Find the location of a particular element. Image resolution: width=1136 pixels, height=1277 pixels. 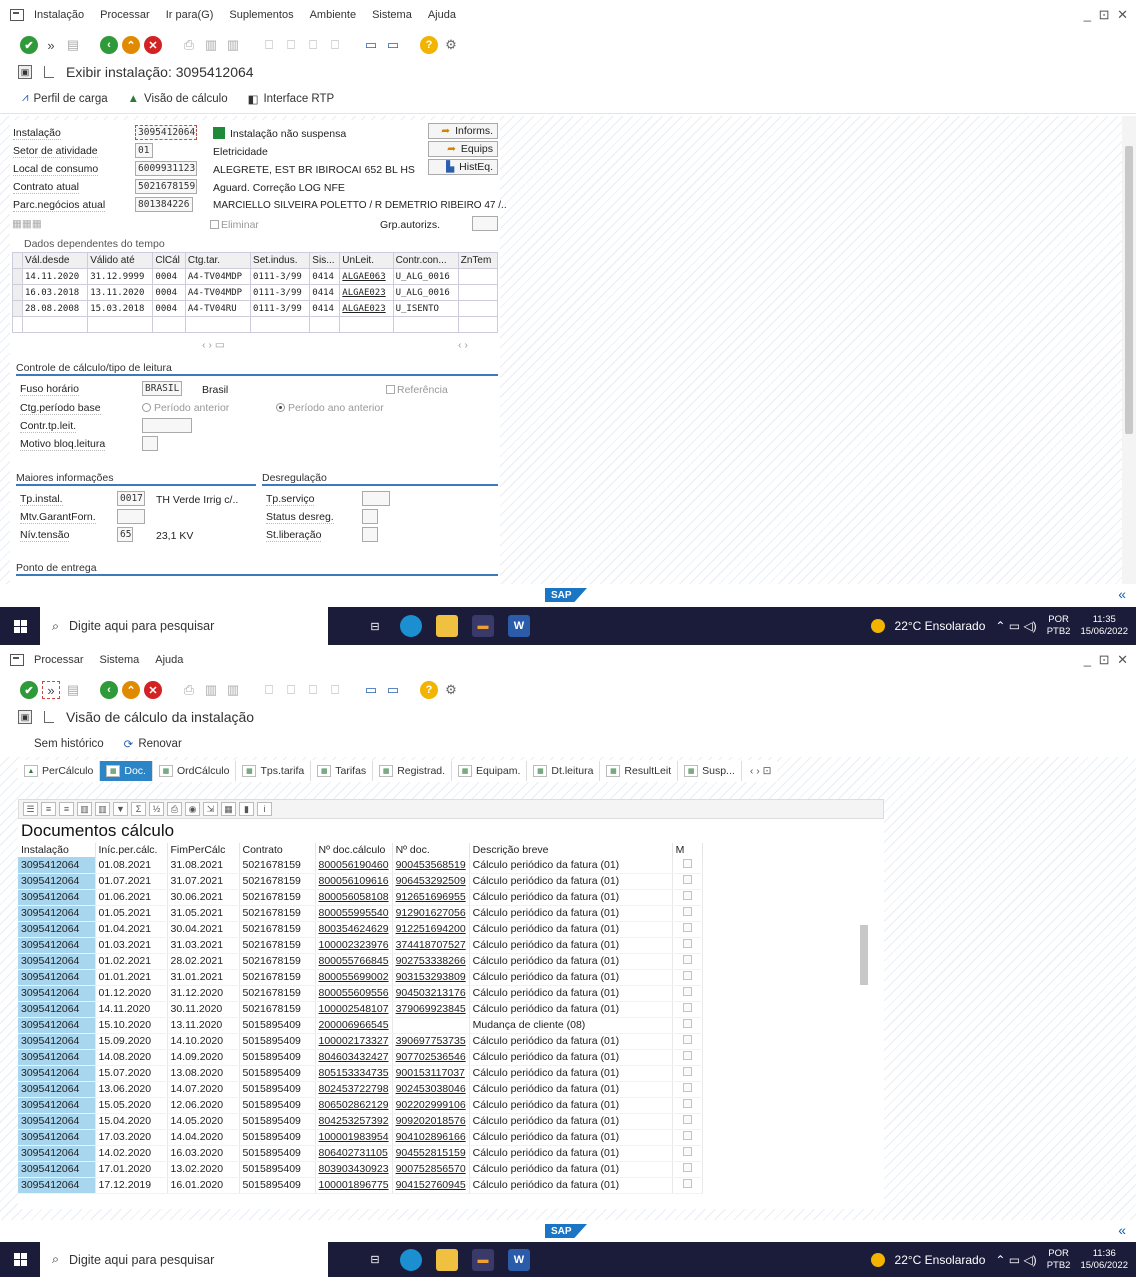

rtp-interface-button: ◧ Interface RTP is located at coordinates (291, 99).